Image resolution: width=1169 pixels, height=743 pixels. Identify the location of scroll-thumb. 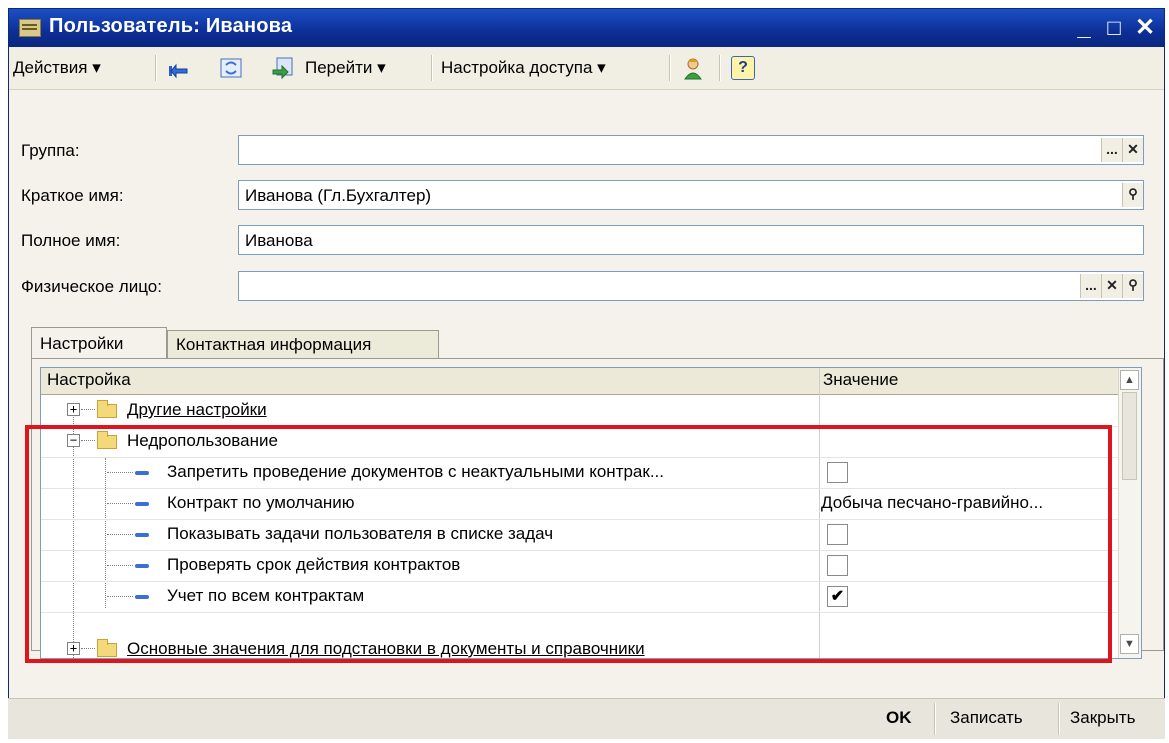
(1129, 436).